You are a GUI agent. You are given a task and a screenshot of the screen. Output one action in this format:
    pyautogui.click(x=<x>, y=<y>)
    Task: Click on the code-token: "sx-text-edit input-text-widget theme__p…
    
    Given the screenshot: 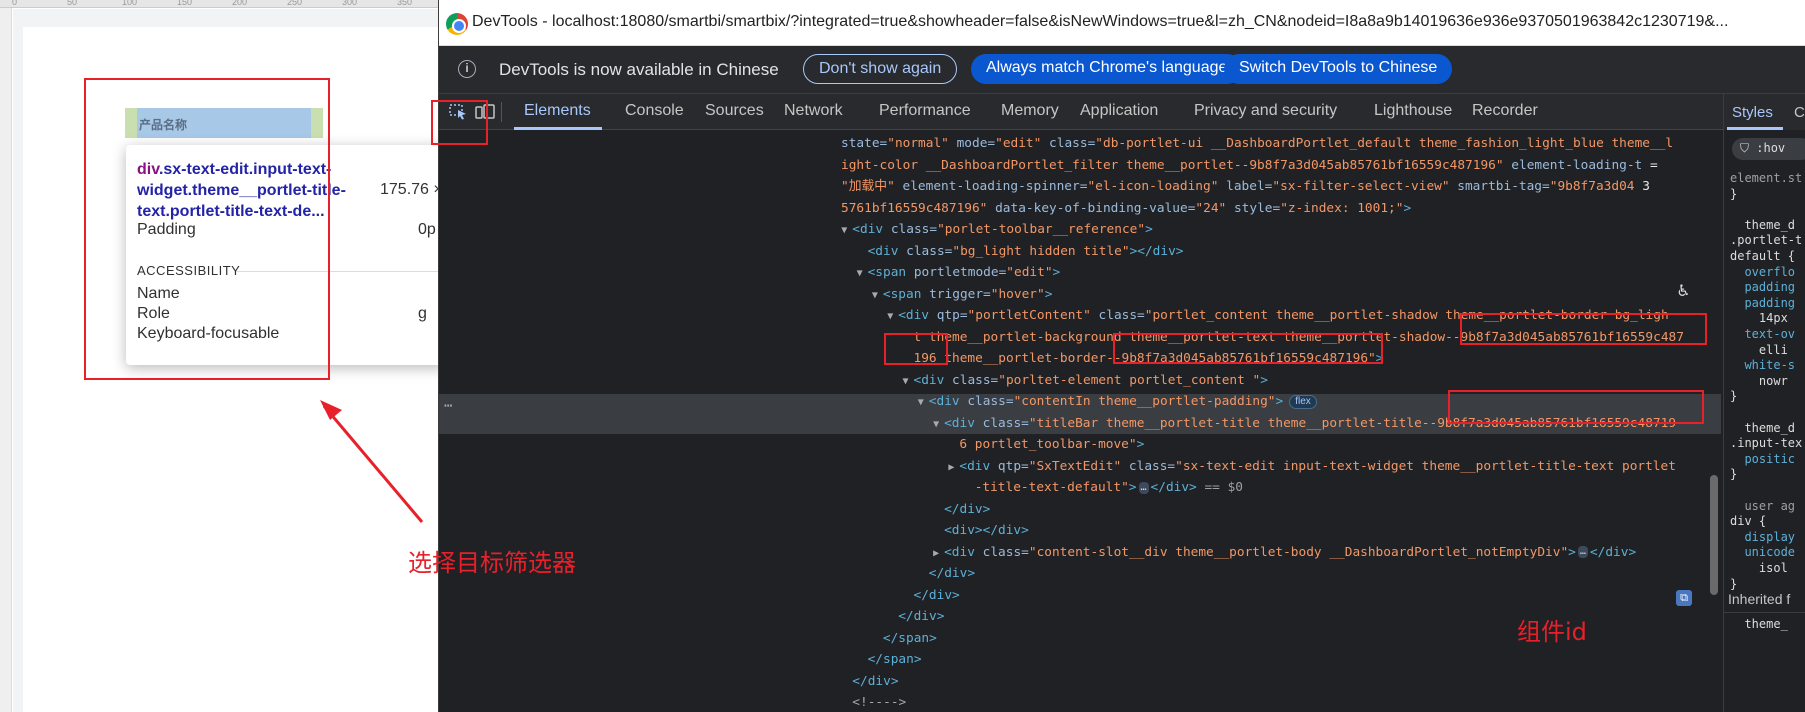 What is the action you would take?
    pyautogui.click(x=1425, y=466)
    